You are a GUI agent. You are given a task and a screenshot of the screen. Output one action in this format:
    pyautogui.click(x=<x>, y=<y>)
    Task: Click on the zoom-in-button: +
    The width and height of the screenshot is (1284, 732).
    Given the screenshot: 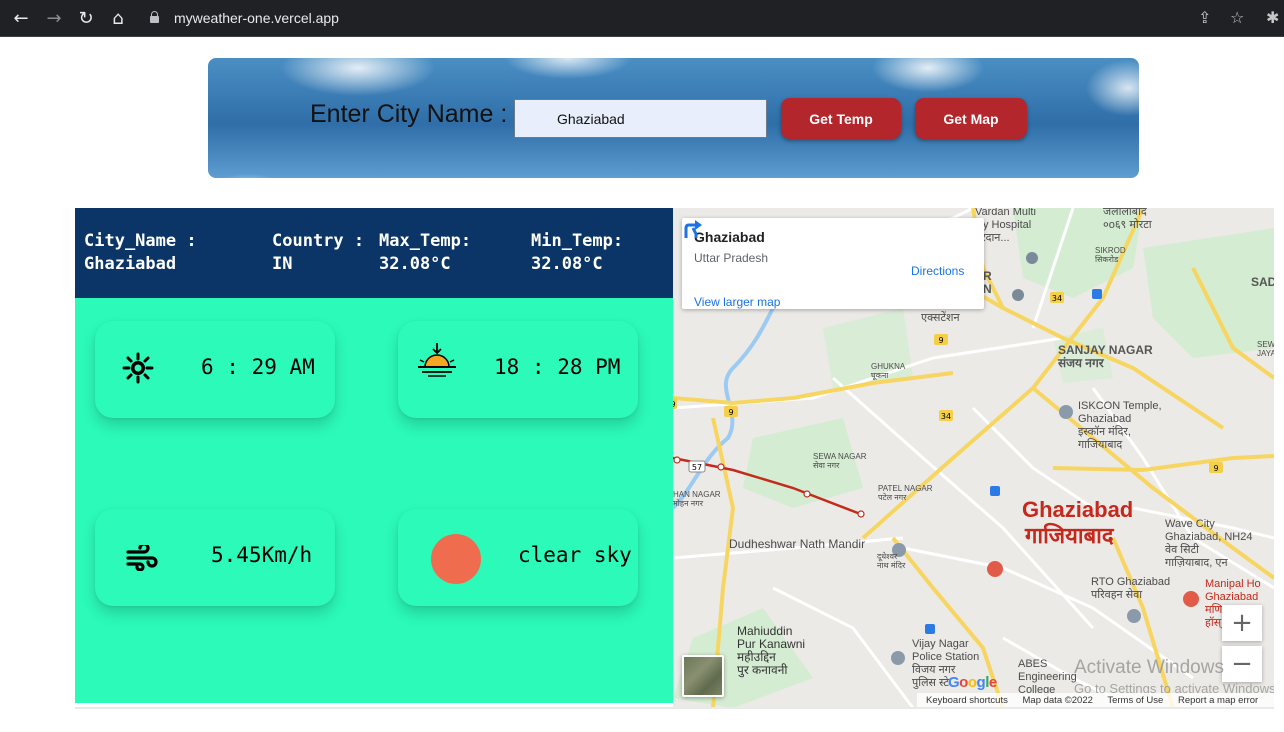 What is the action you would take?
    pyautogui.click(x=1242, y=623)
    